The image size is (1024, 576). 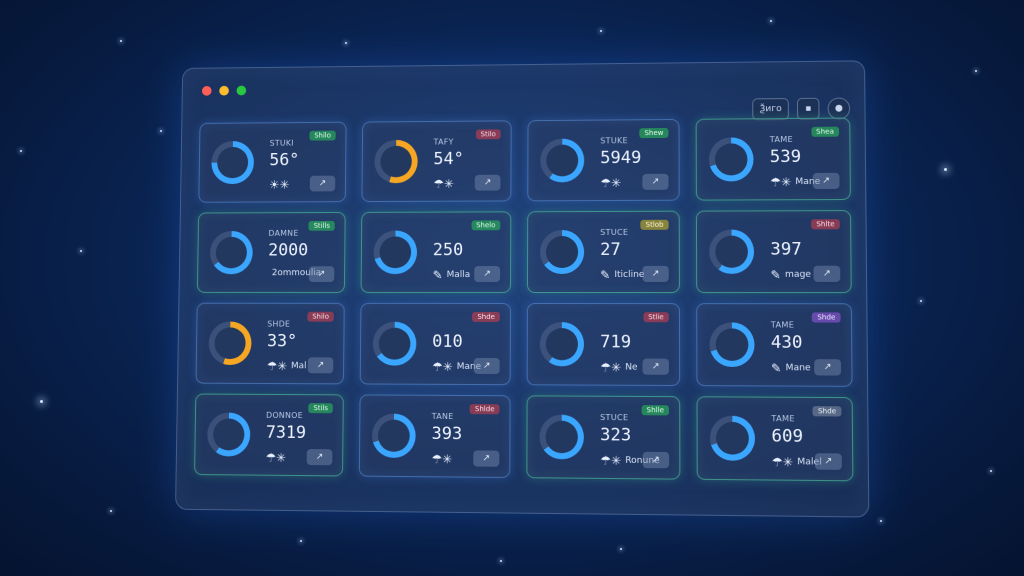 What do you see at coordinates (798, 368) in the screenshot?
I see `card-sub-label: Mane` at bounding box center [798, 368].